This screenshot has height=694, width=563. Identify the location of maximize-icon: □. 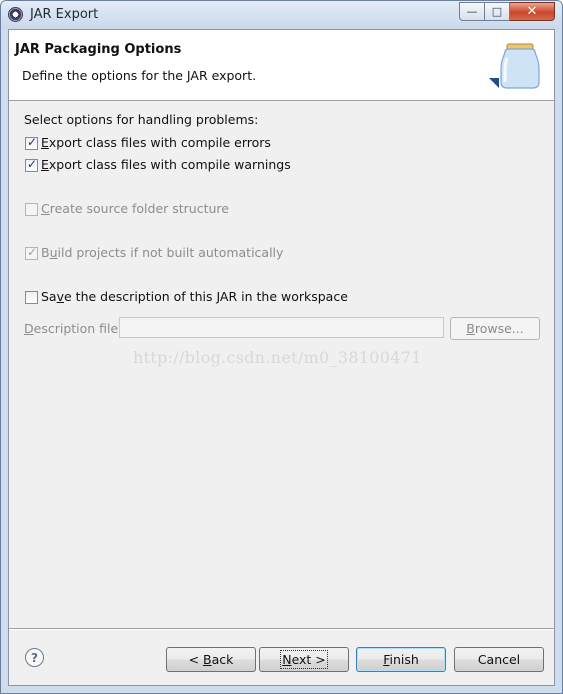
(497, 11).